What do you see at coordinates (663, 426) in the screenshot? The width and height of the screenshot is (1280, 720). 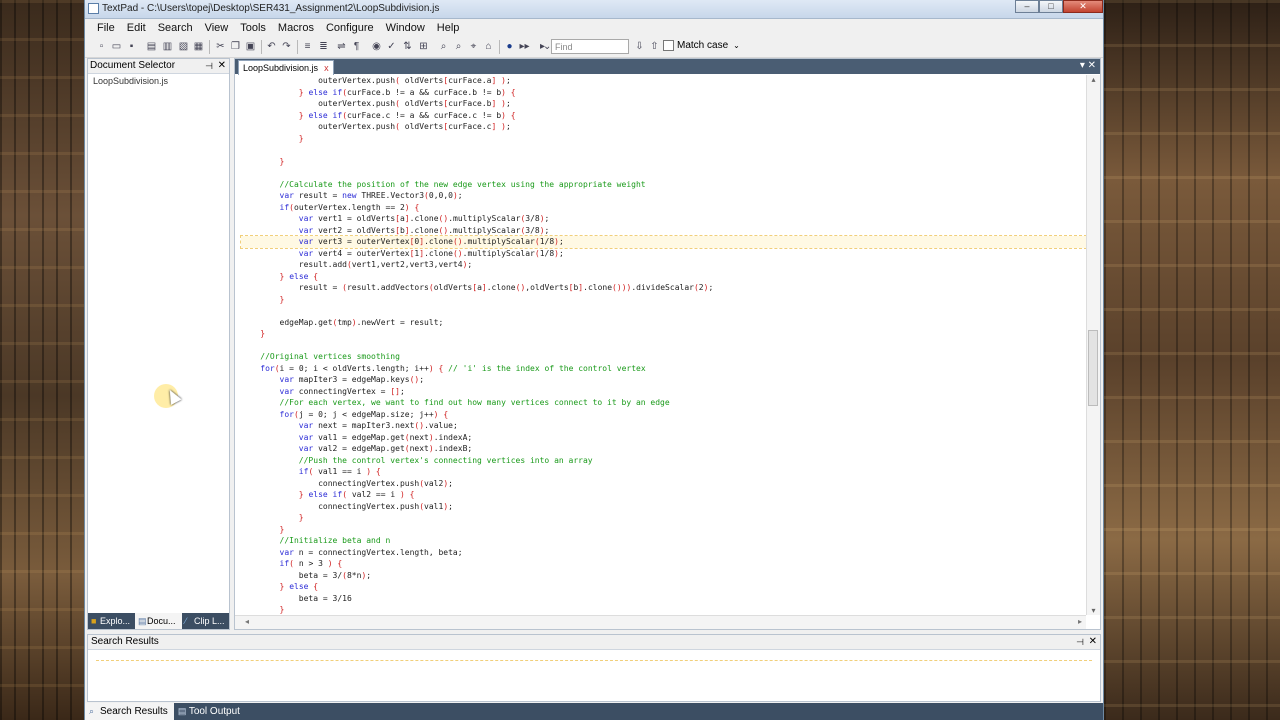 I see `code-line: var next = mapIter3.next().value;` at bounding box center [663, 426].